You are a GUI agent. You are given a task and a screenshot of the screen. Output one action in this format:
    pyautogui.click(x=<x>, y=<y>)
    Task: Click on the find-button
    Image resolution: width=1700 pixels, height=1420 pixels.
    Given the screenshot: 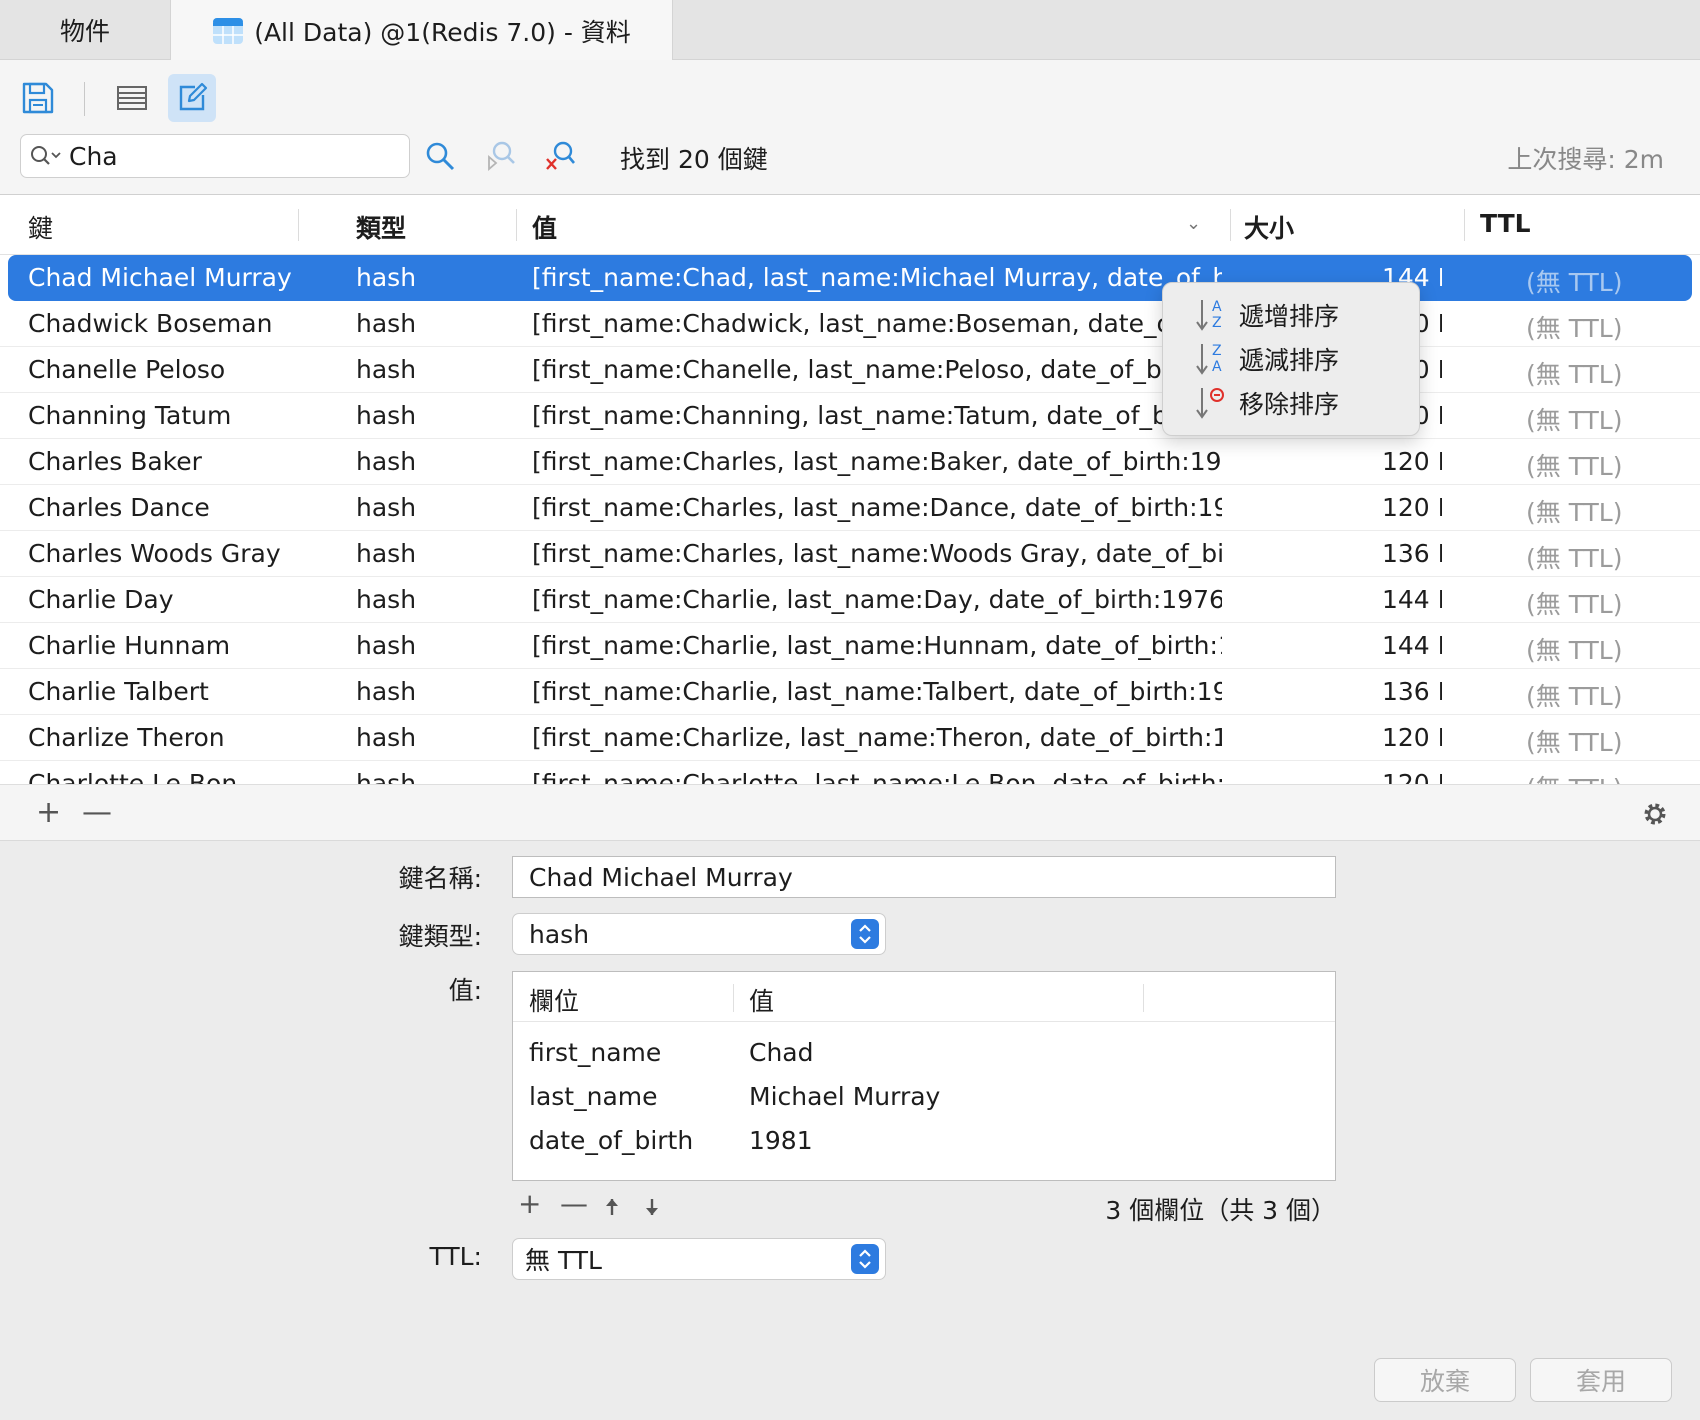 What is the action you would take?
    pyautogui.click(x=440, y=156)
    